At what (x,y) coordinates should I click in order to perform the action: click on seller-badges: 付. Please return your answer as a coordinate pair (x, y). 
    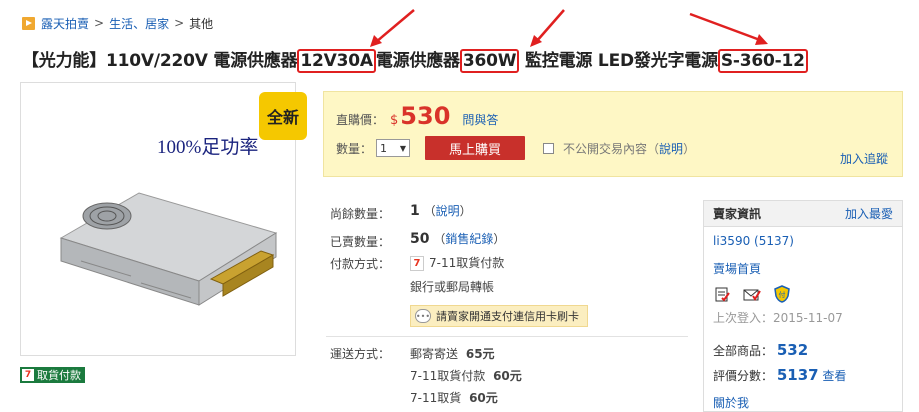
    Looking at the image, I should click on (758, 294).